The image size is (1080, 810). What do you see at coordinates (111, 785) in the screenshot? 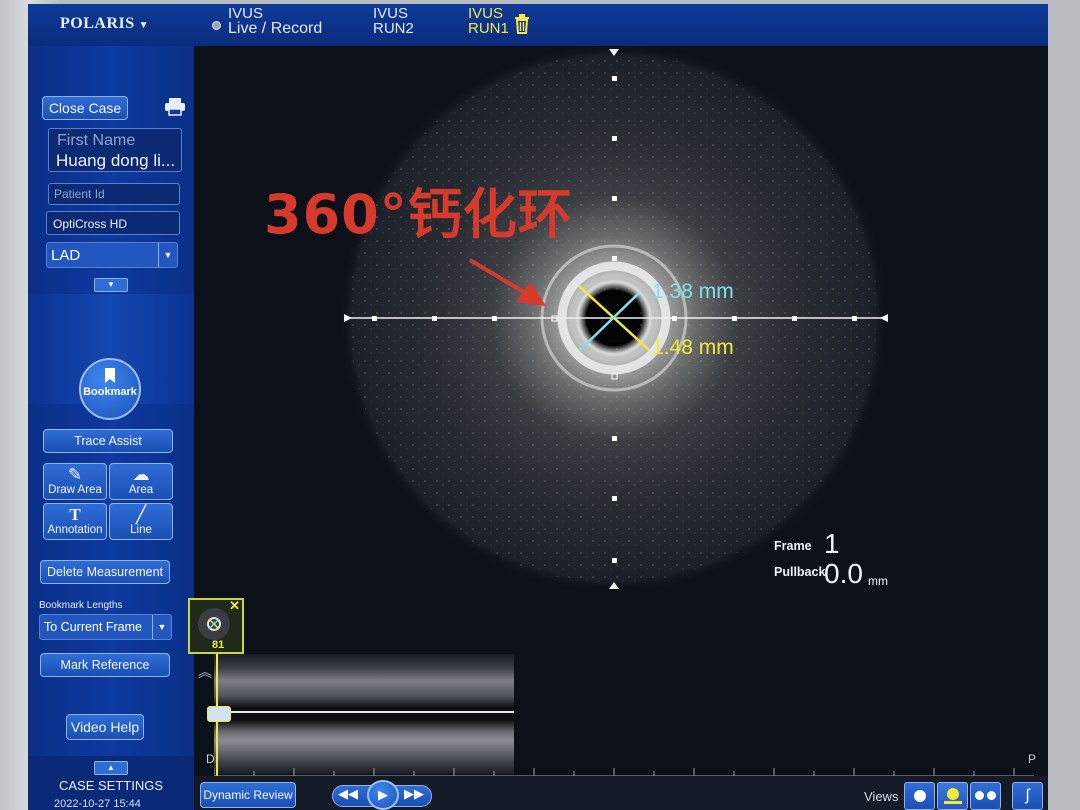
I see `case-settings-label: CASE SETTINGS` at bounding box center [111, 785].